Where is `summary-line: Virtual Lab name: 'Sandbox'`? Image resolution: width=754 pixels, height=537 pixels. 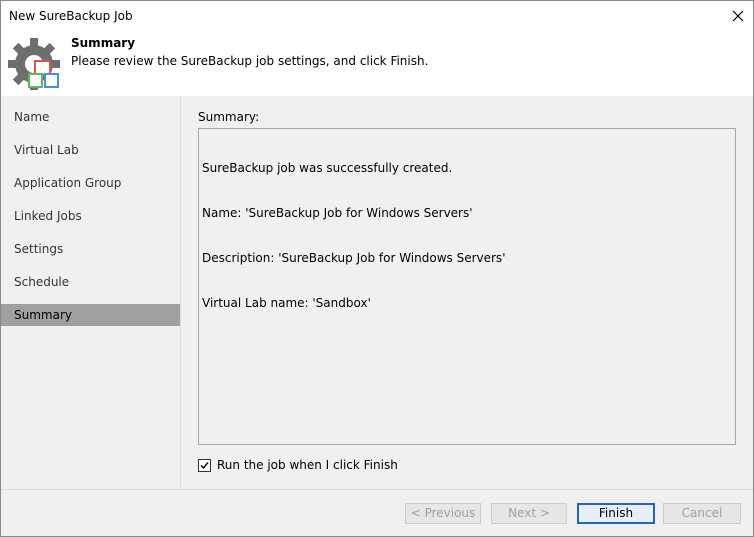
summary-line: Virtual Lab name: 'Sandbox' is located at coordinates (286, 303).